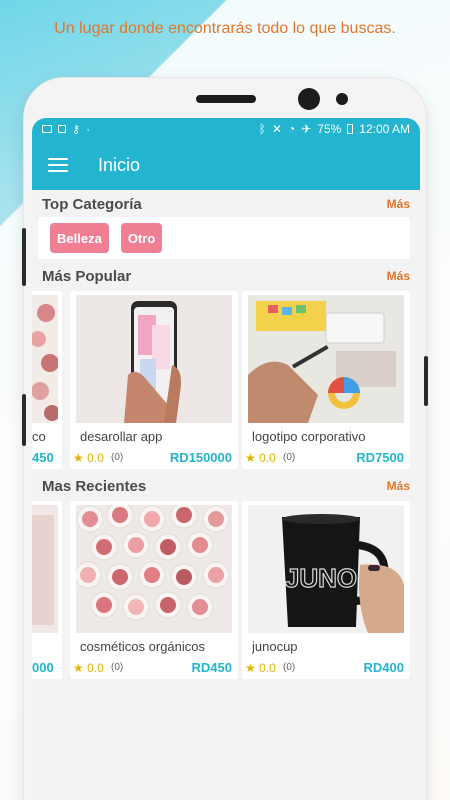 The height and width of the screenshot is (800, 450). I want to click on volume-button, so click(24, 257).